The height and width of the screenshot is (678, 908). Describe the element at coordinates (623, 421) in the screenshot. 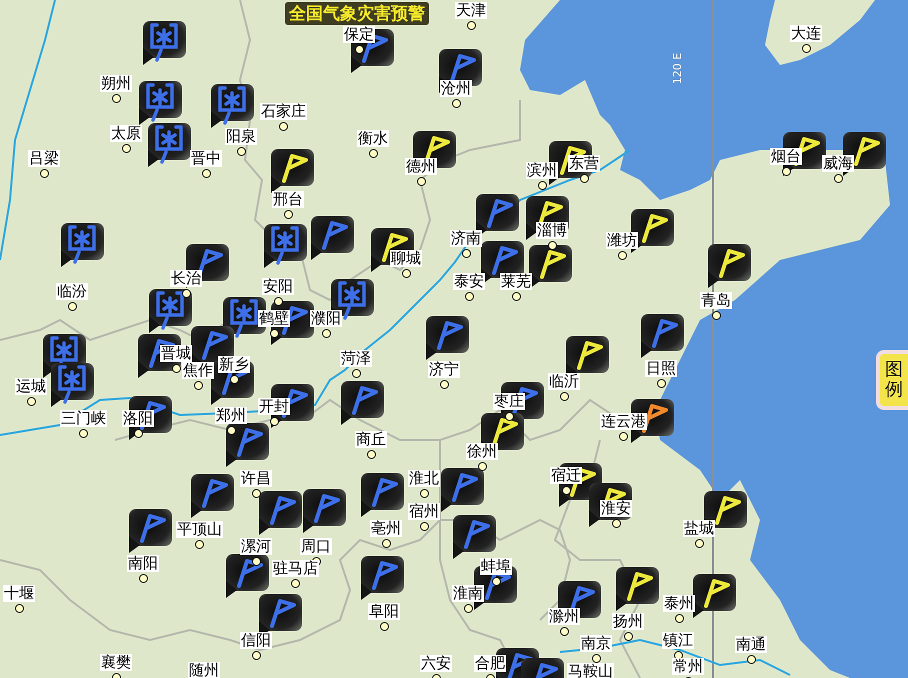

I see `city-label: 连云港` at that location.